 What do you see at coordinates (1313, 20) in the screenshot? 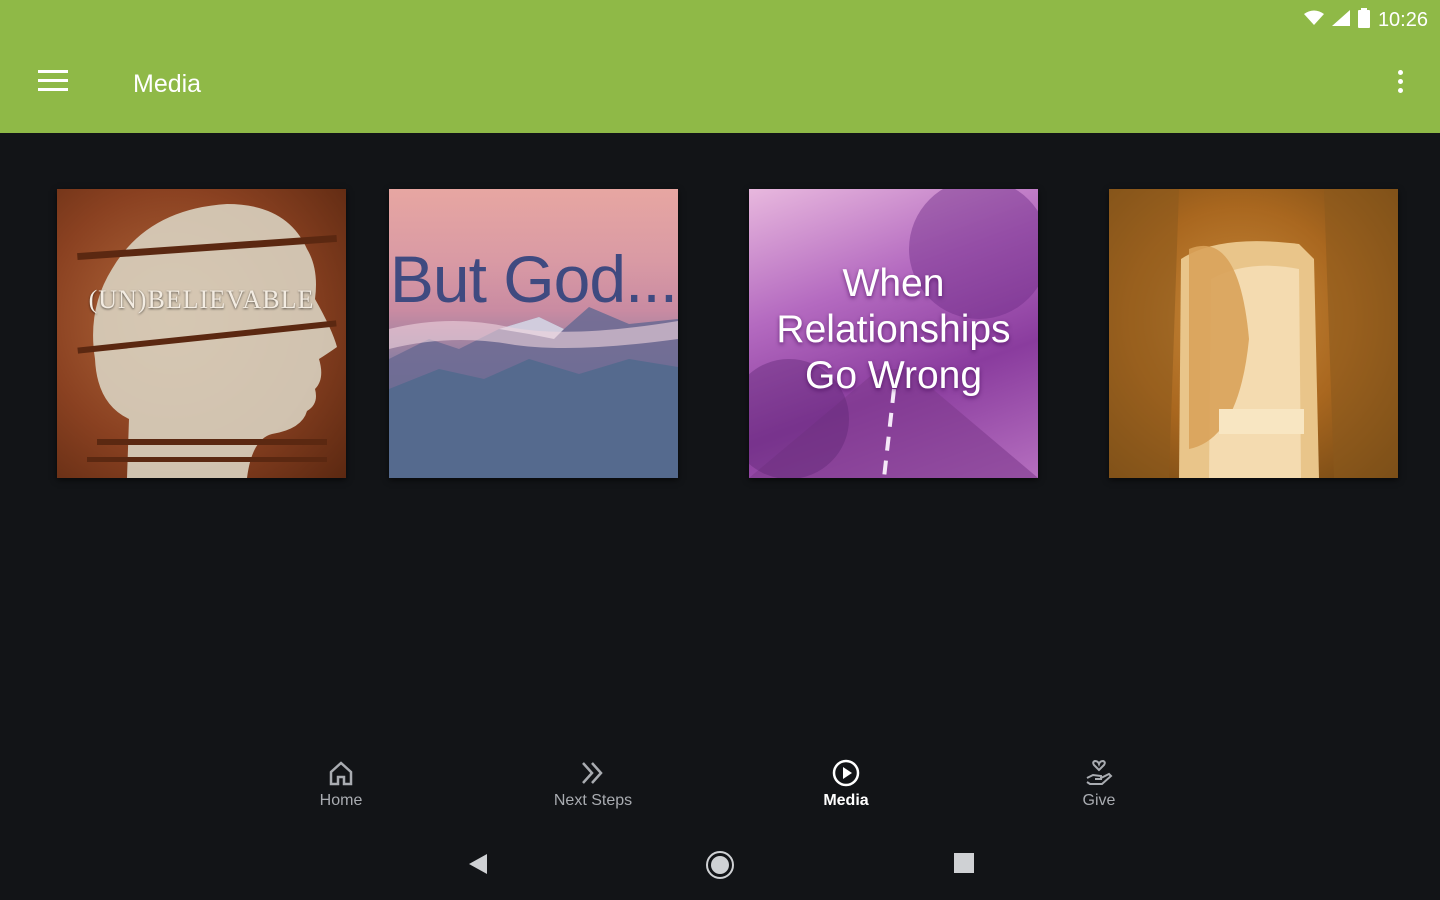
I see `wifi-icon` at bounding box center [1313, 20].